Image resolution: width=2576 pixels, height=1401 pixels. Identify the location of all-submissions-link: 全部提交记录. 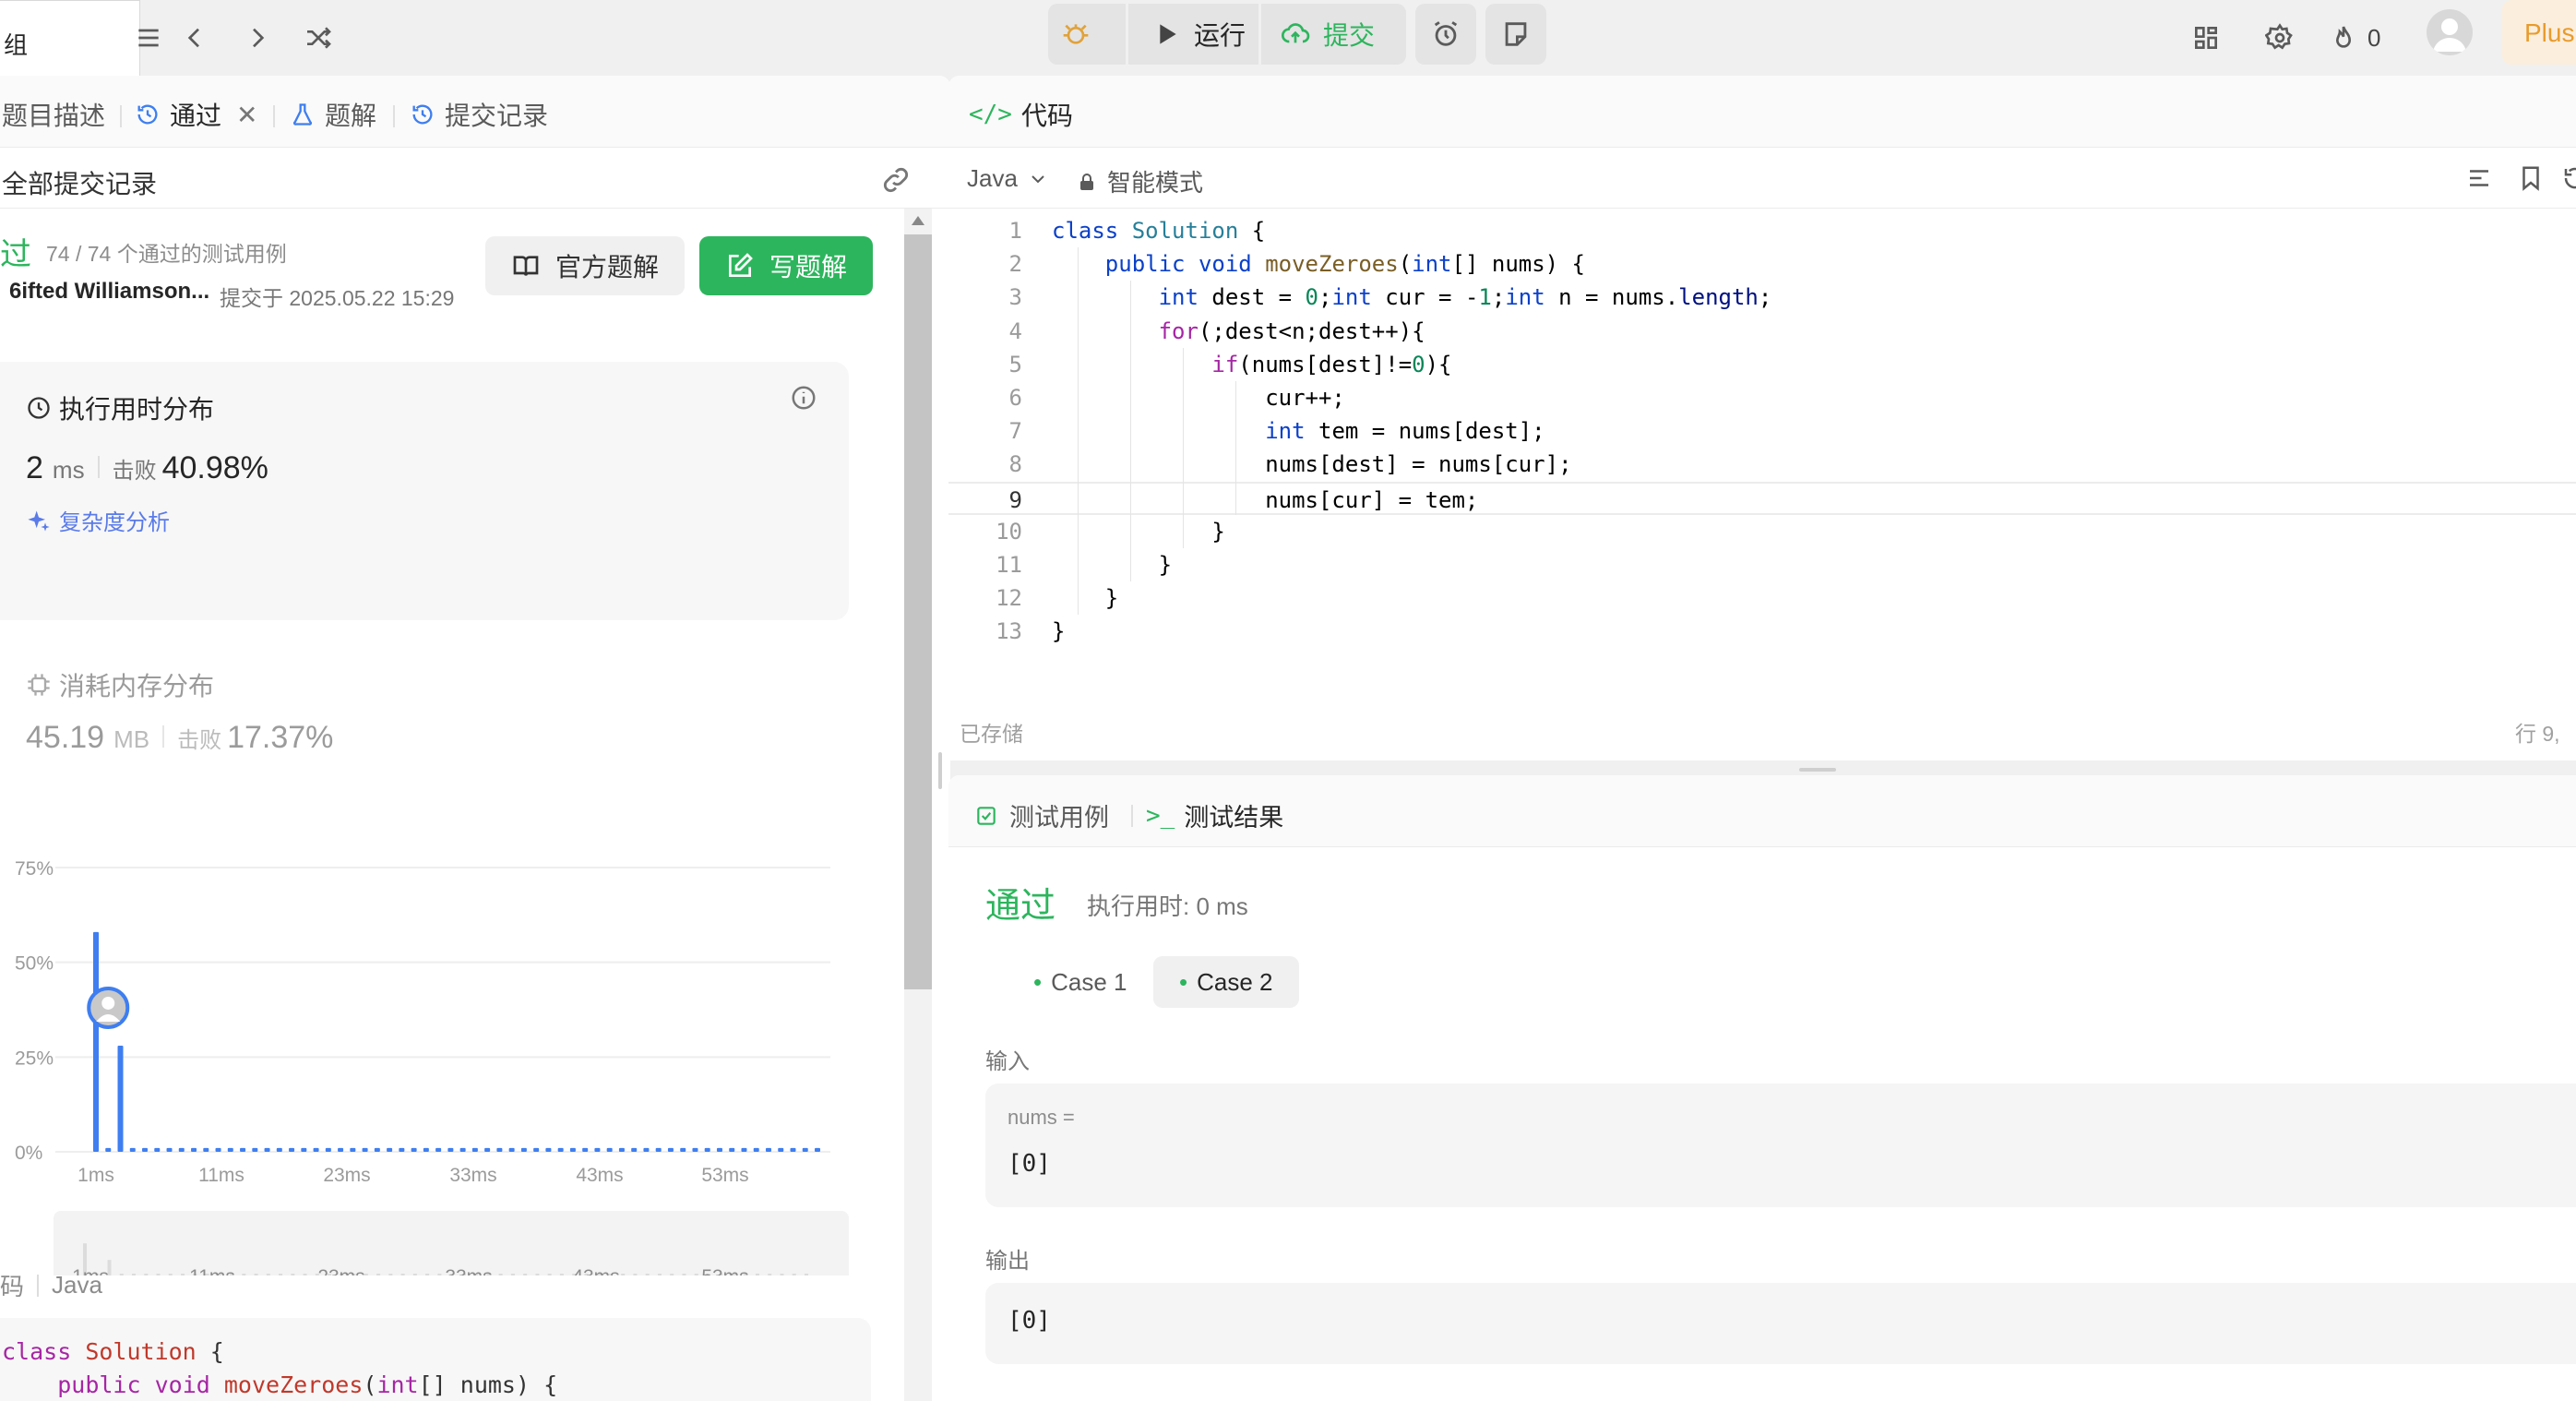
(79, 182).